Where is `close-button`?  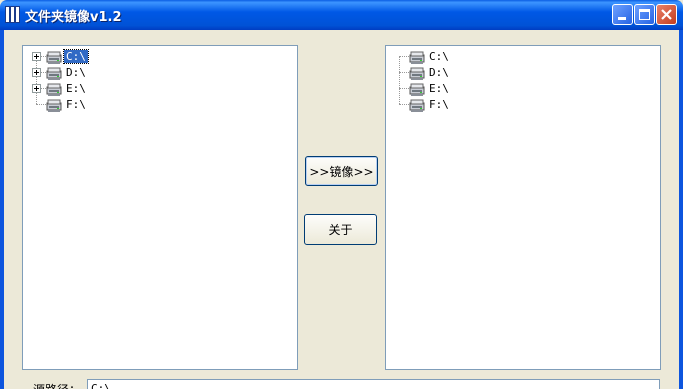
close-button is located at coordinates (666, 14).